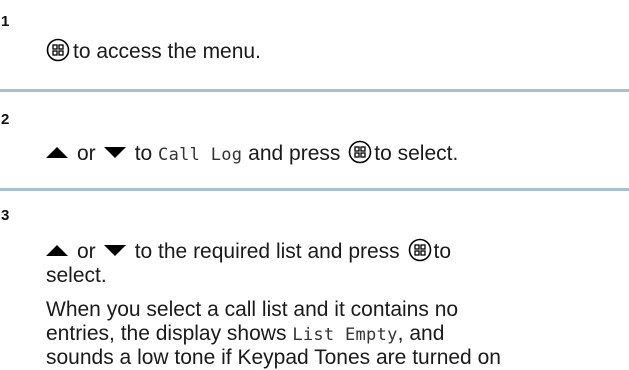 The image size is (629, 370). Describe the element at coordinates (5, 215) in the screenshot. I see `step-number: 3` at that location.